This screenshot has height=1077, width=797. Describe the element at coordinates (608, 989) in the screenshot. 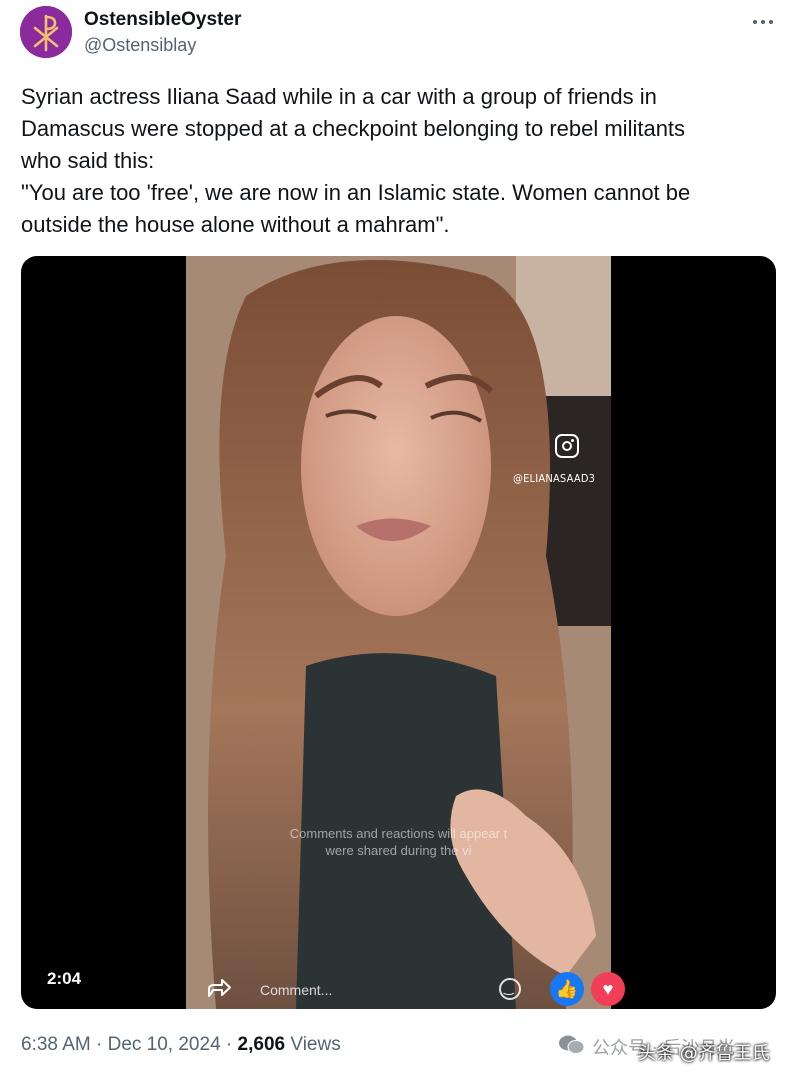

I see `love-icon: ♥` at that location.